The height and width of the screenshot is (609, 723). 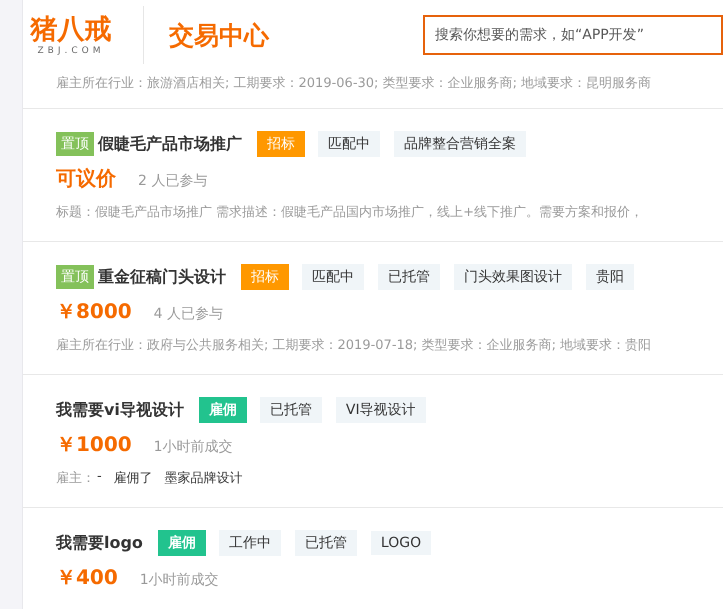 What do you see at coordinates (94, 311) in the screenshot?
I see `listing-price: ￥8000` at bounding box center [94, 311].